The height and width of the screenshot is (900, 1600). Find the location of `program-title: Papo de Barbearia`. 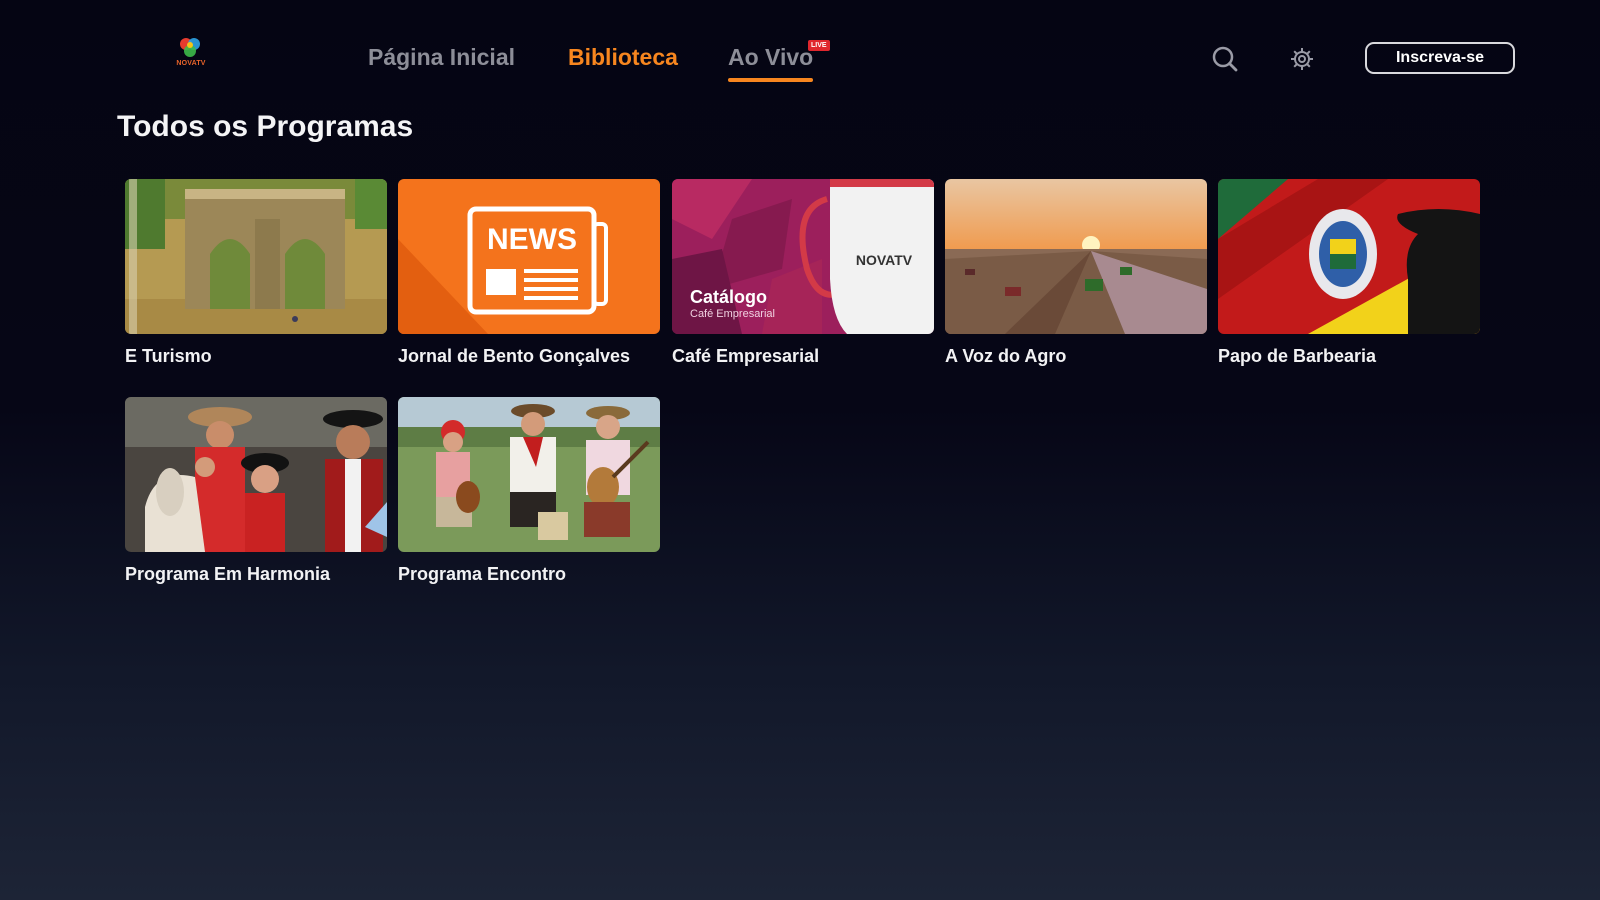

program-title: Papo de Barbearia is located at coordinates (1297, 356).